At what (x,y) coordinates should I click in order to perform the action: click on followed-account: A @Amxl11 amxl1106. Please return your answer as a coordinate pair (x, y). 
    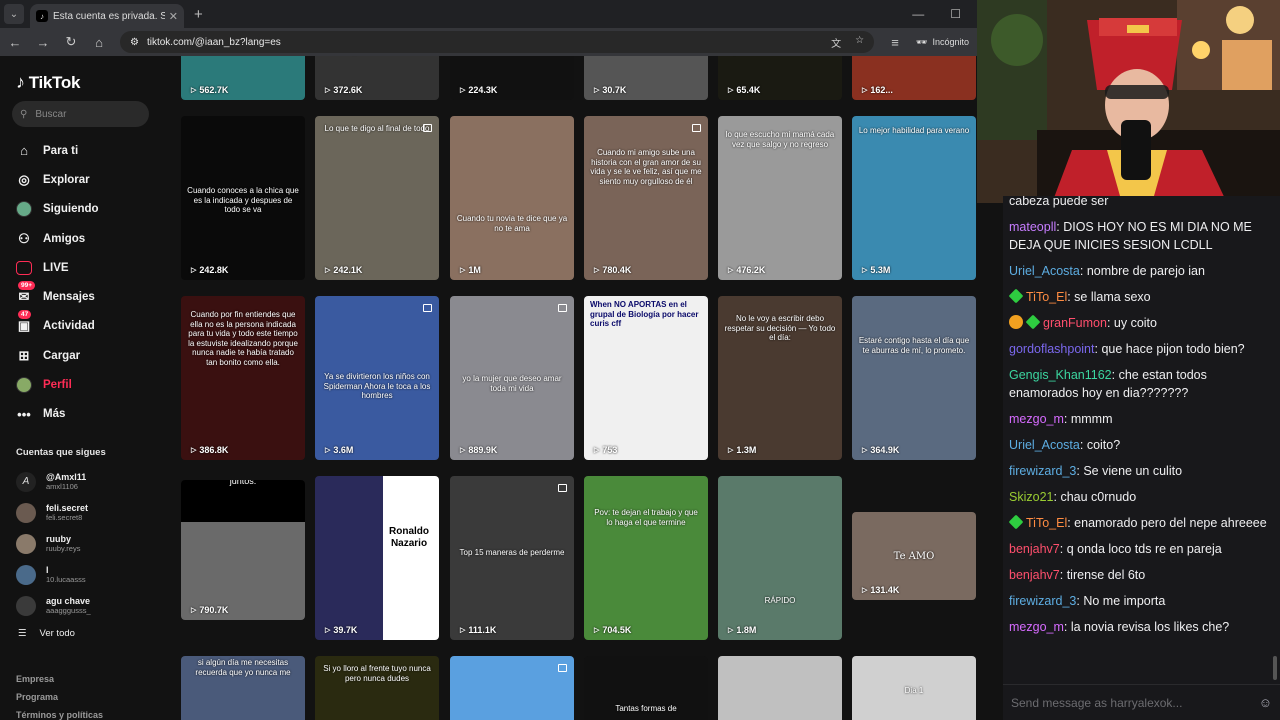
    Looking at the image, I should click on (86, 481).